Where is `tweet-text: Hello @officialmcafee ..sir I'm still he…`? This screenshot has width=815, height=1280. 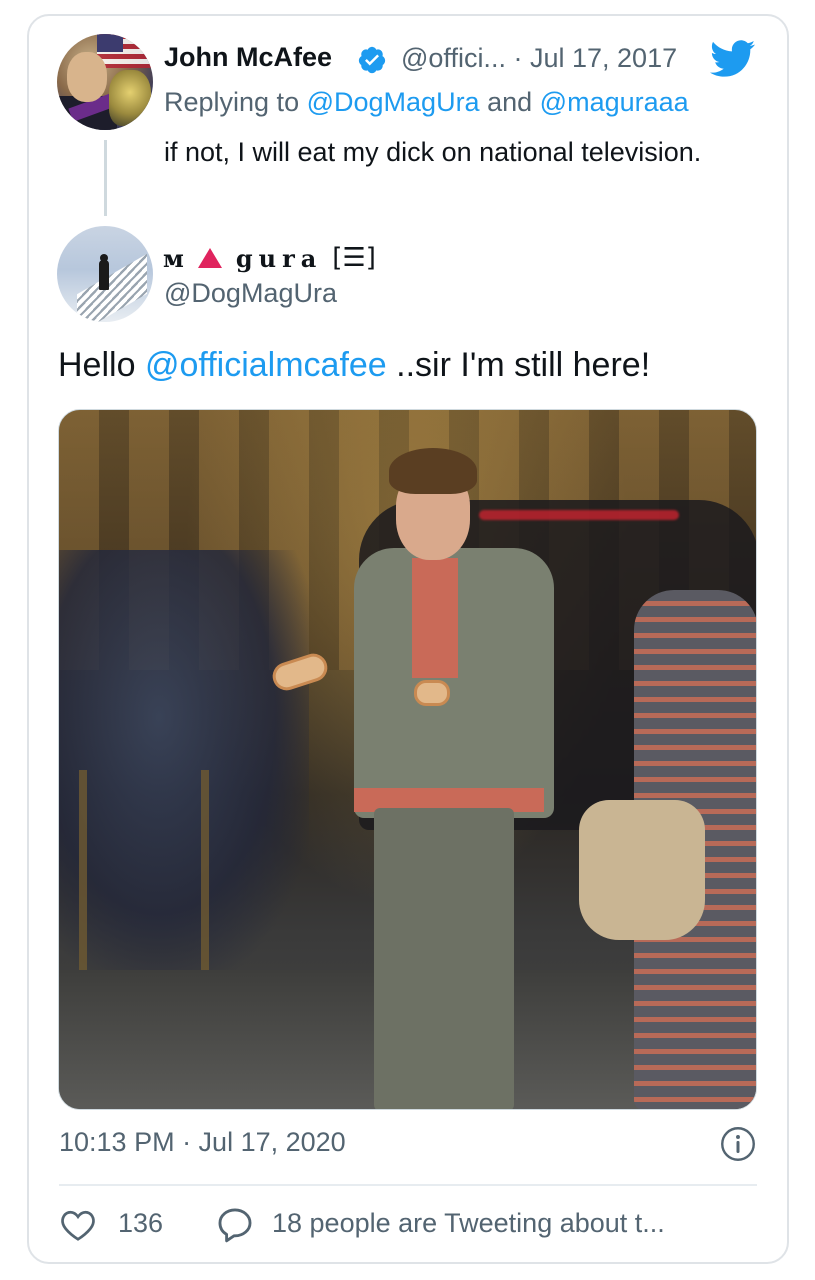 tweet-text: Hello @officialmcafee ..sir I'm still he… is located at coordinates (354, 365).